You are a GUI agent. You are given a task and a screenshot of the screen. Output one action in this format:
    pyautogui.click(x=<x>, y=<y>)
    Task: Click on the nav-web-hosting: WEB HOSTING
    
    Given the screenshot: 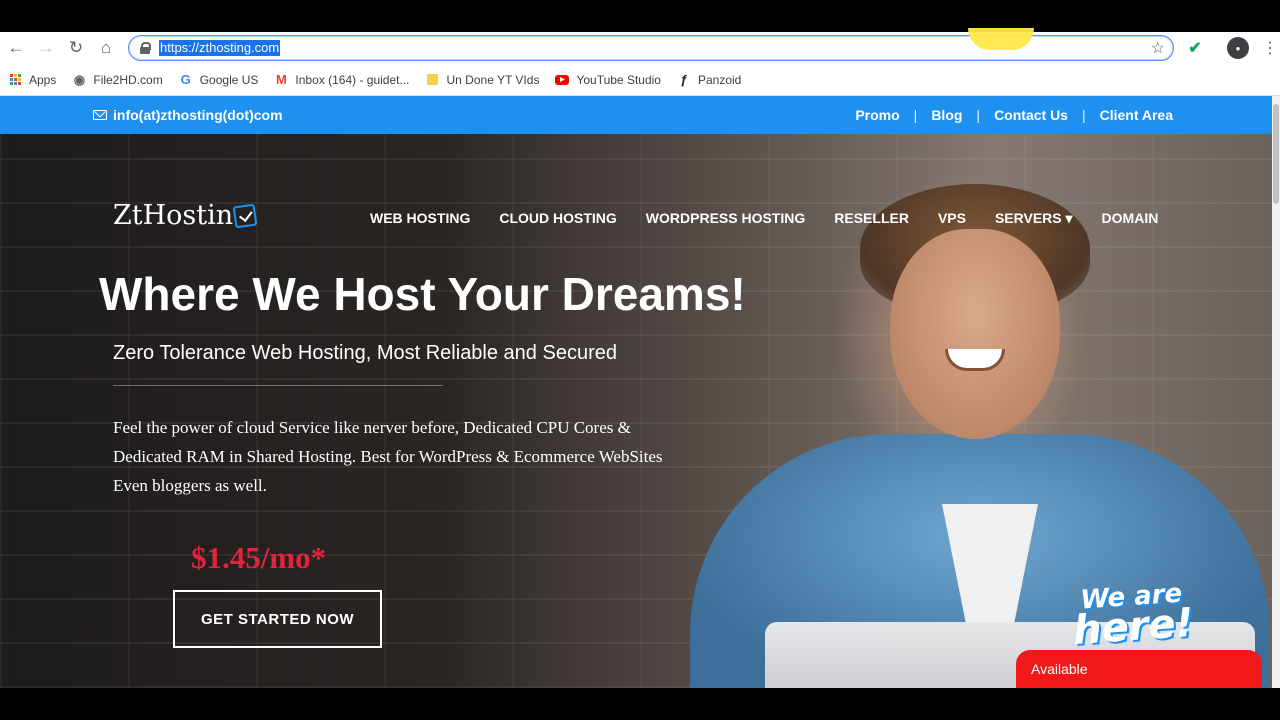 What is the action you would take?
    pyautogui.click(x=420, y=218)
    